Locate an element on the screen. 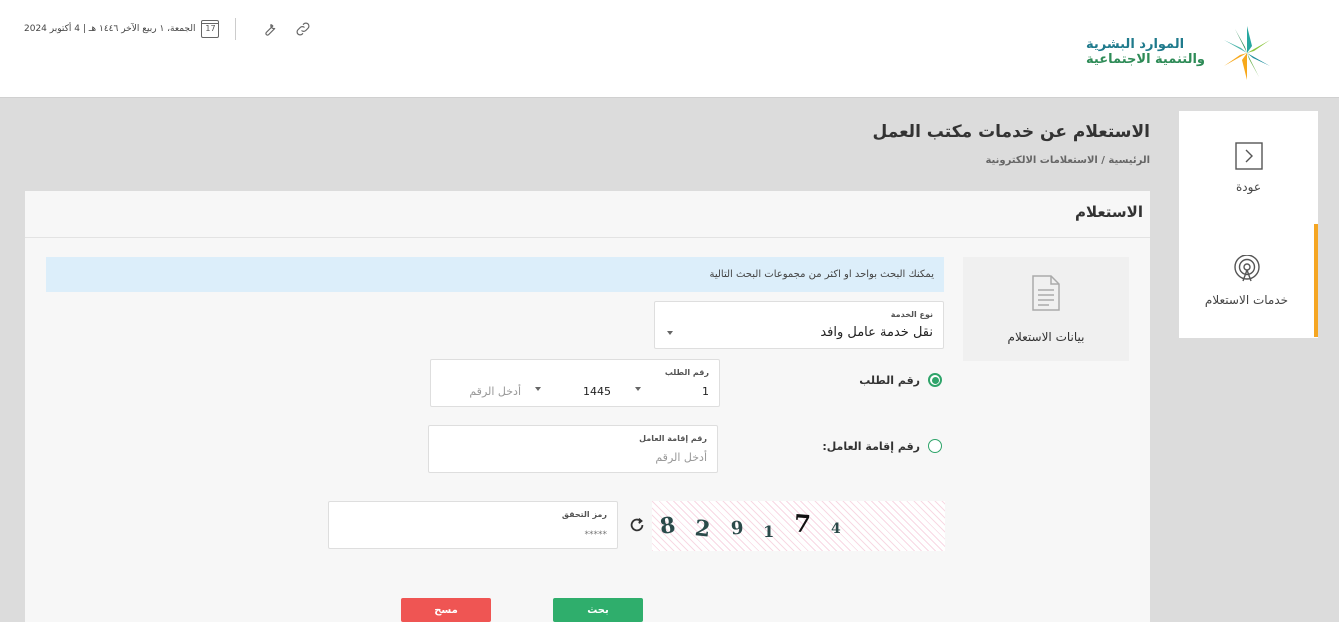 Image resolution: width=1339 pixels, height=622 pixels. iqama-number-field: رقم إقامة العامل أدخل الرقم is located at coordinates (573, 449).